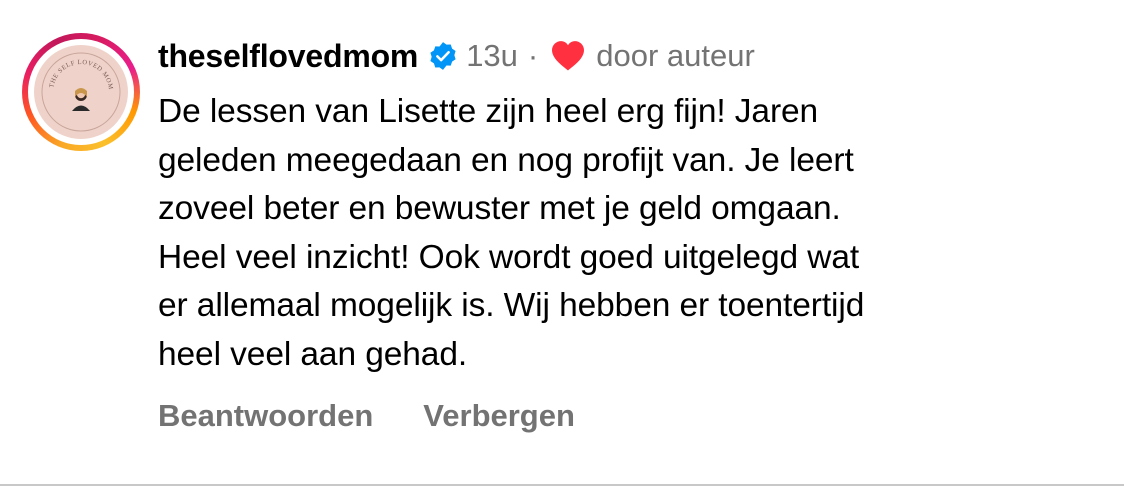 This screenshot has width=1124, height=487. What do you see at coordinates (568, 56) in the screenshot?
I see `heart-icon` at bounding box center [568, 56].